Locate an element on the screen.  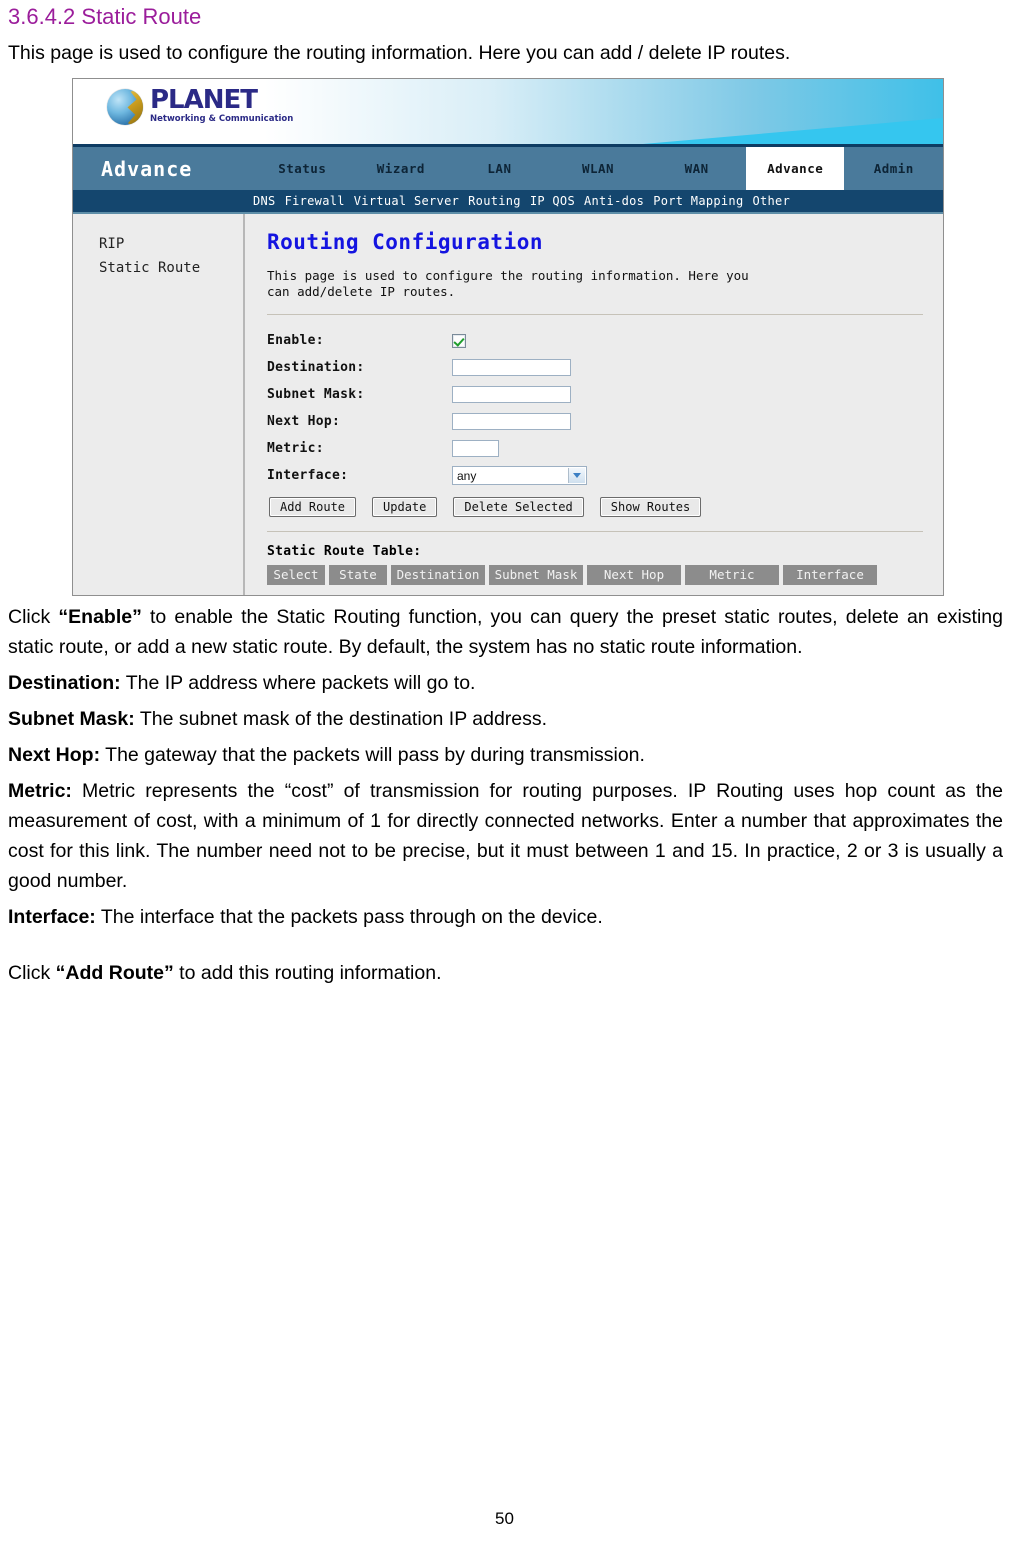
paragraph-enable-bold: “Enable” is located at coordinates (100, 617).